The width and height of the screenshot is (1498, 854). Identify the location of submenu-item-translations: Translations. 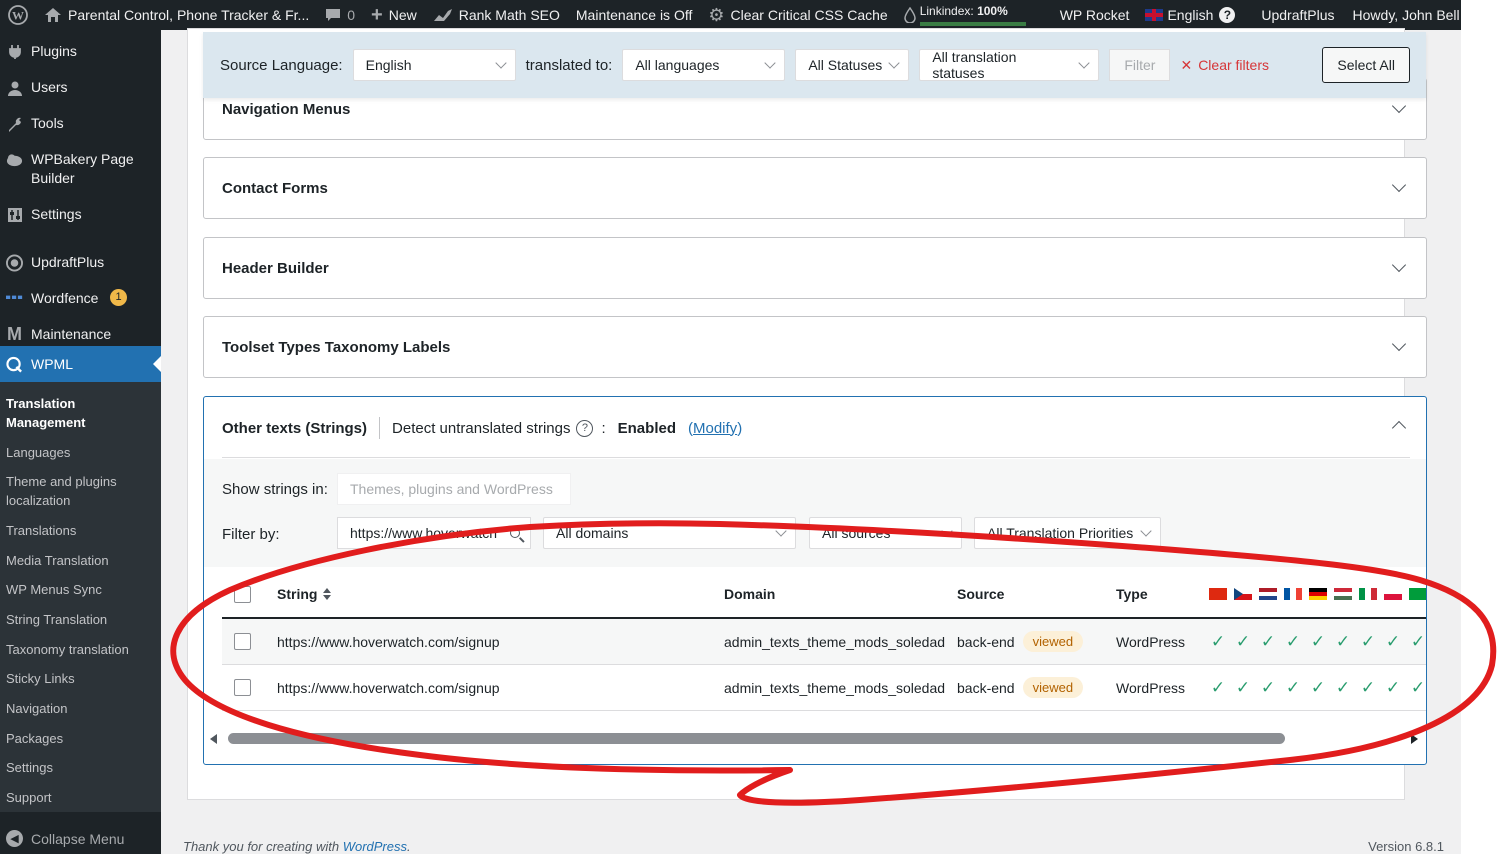
(80, 530).